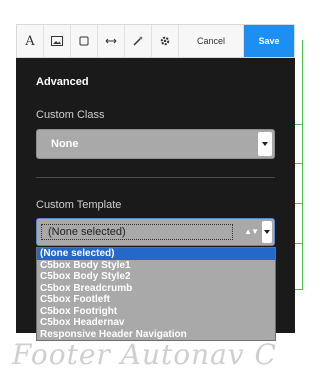 The height and width of the screenshot is (371, 329). What do you see at coordinates (65, 144) in the screenshot?
I see `custom-class-value: None` at bounding box center [65, 144].